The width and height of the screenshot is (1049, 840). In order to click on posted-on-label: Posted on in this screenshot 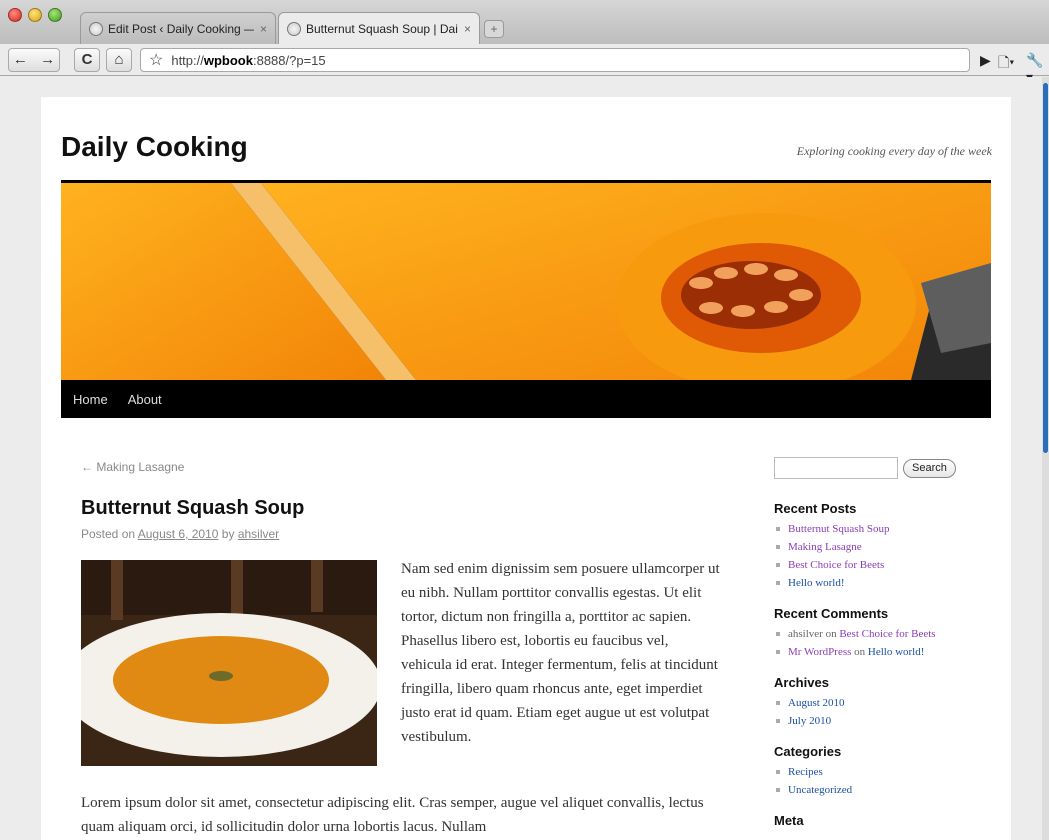, I will do `click(108, 534)`.